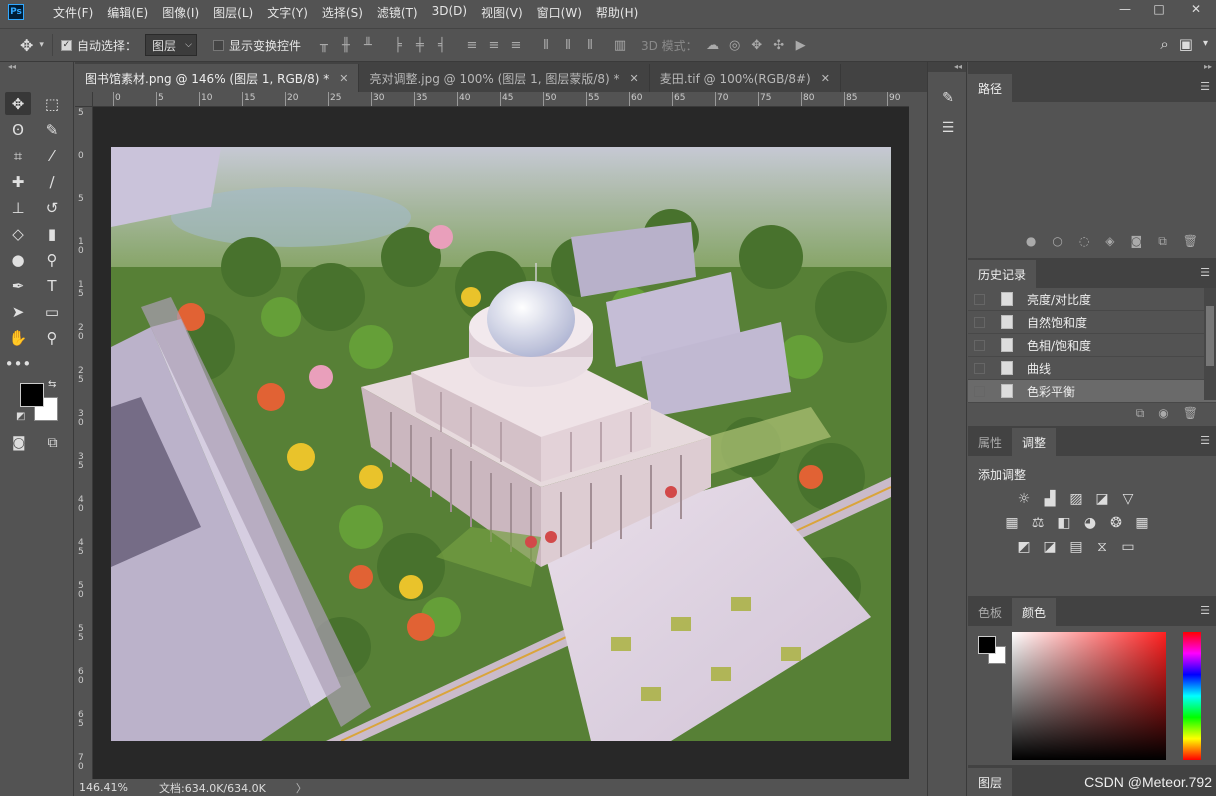 The height and width of the screenshot is (796, 1216). Describe the element at coordinates (617, 12) in the screenshot. I see `menu-help: 帮助(H)` at that location.